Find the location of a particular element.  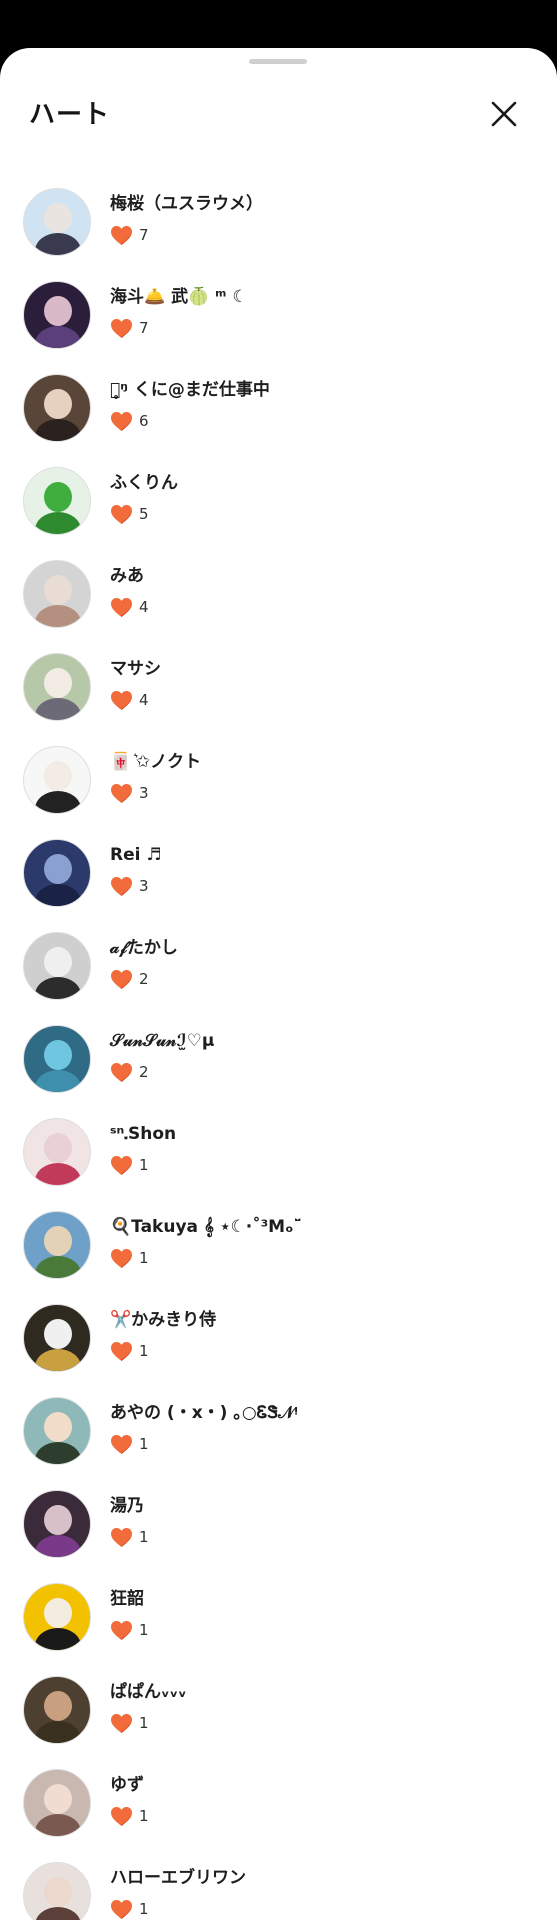

heart-count-row: 7 is located at coordinates (129, 328).